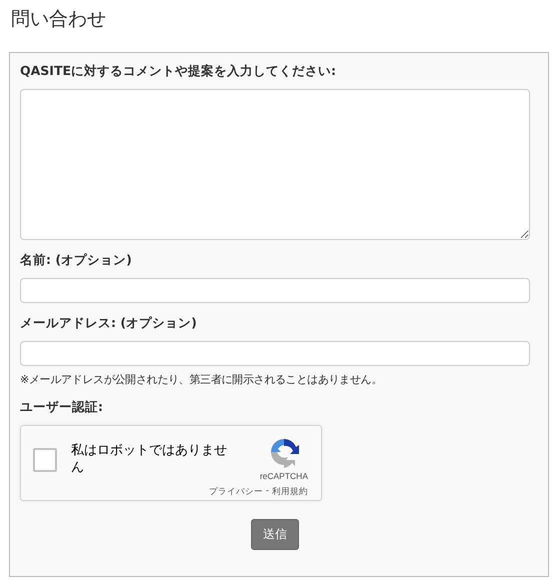 The width and height of the screenshot is (558, 584). I want to click on page-title: 問い合わせ, so click(59, 19).